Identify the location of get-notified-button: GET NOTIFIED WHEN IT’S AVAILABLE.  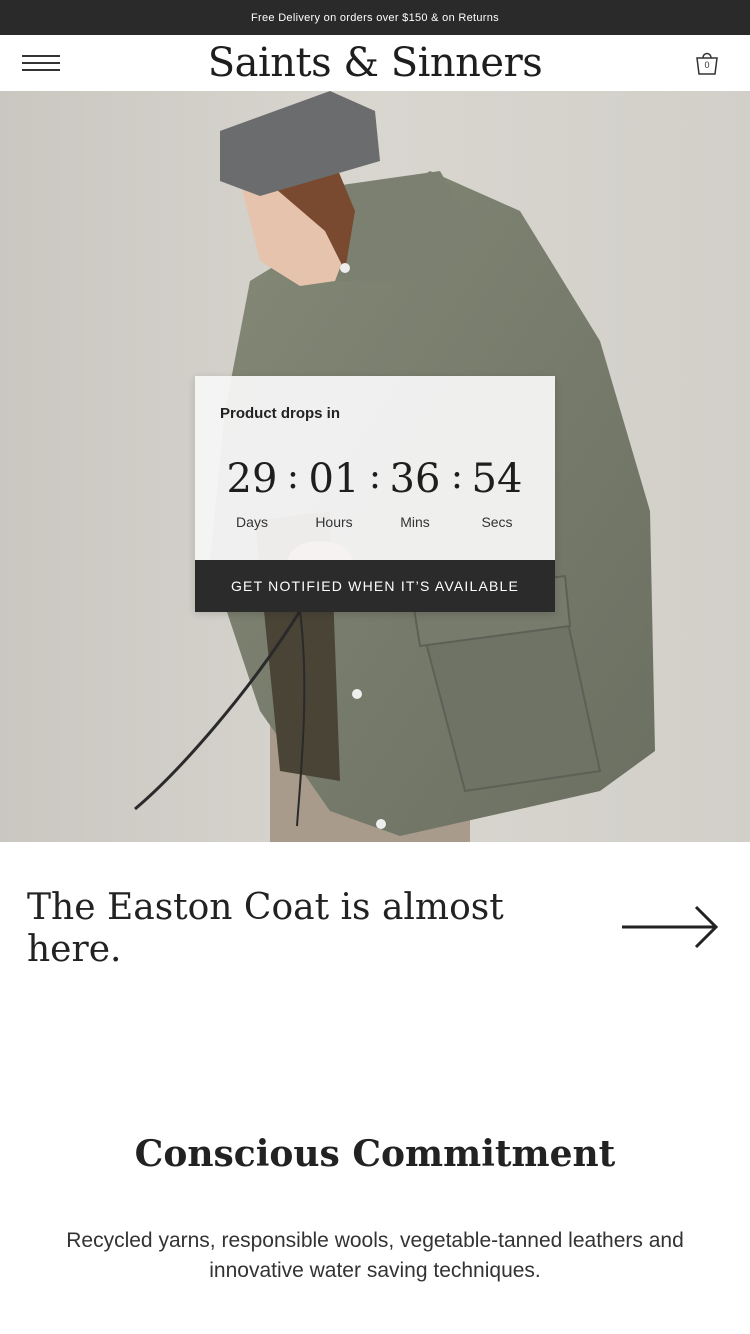
(375, 586).